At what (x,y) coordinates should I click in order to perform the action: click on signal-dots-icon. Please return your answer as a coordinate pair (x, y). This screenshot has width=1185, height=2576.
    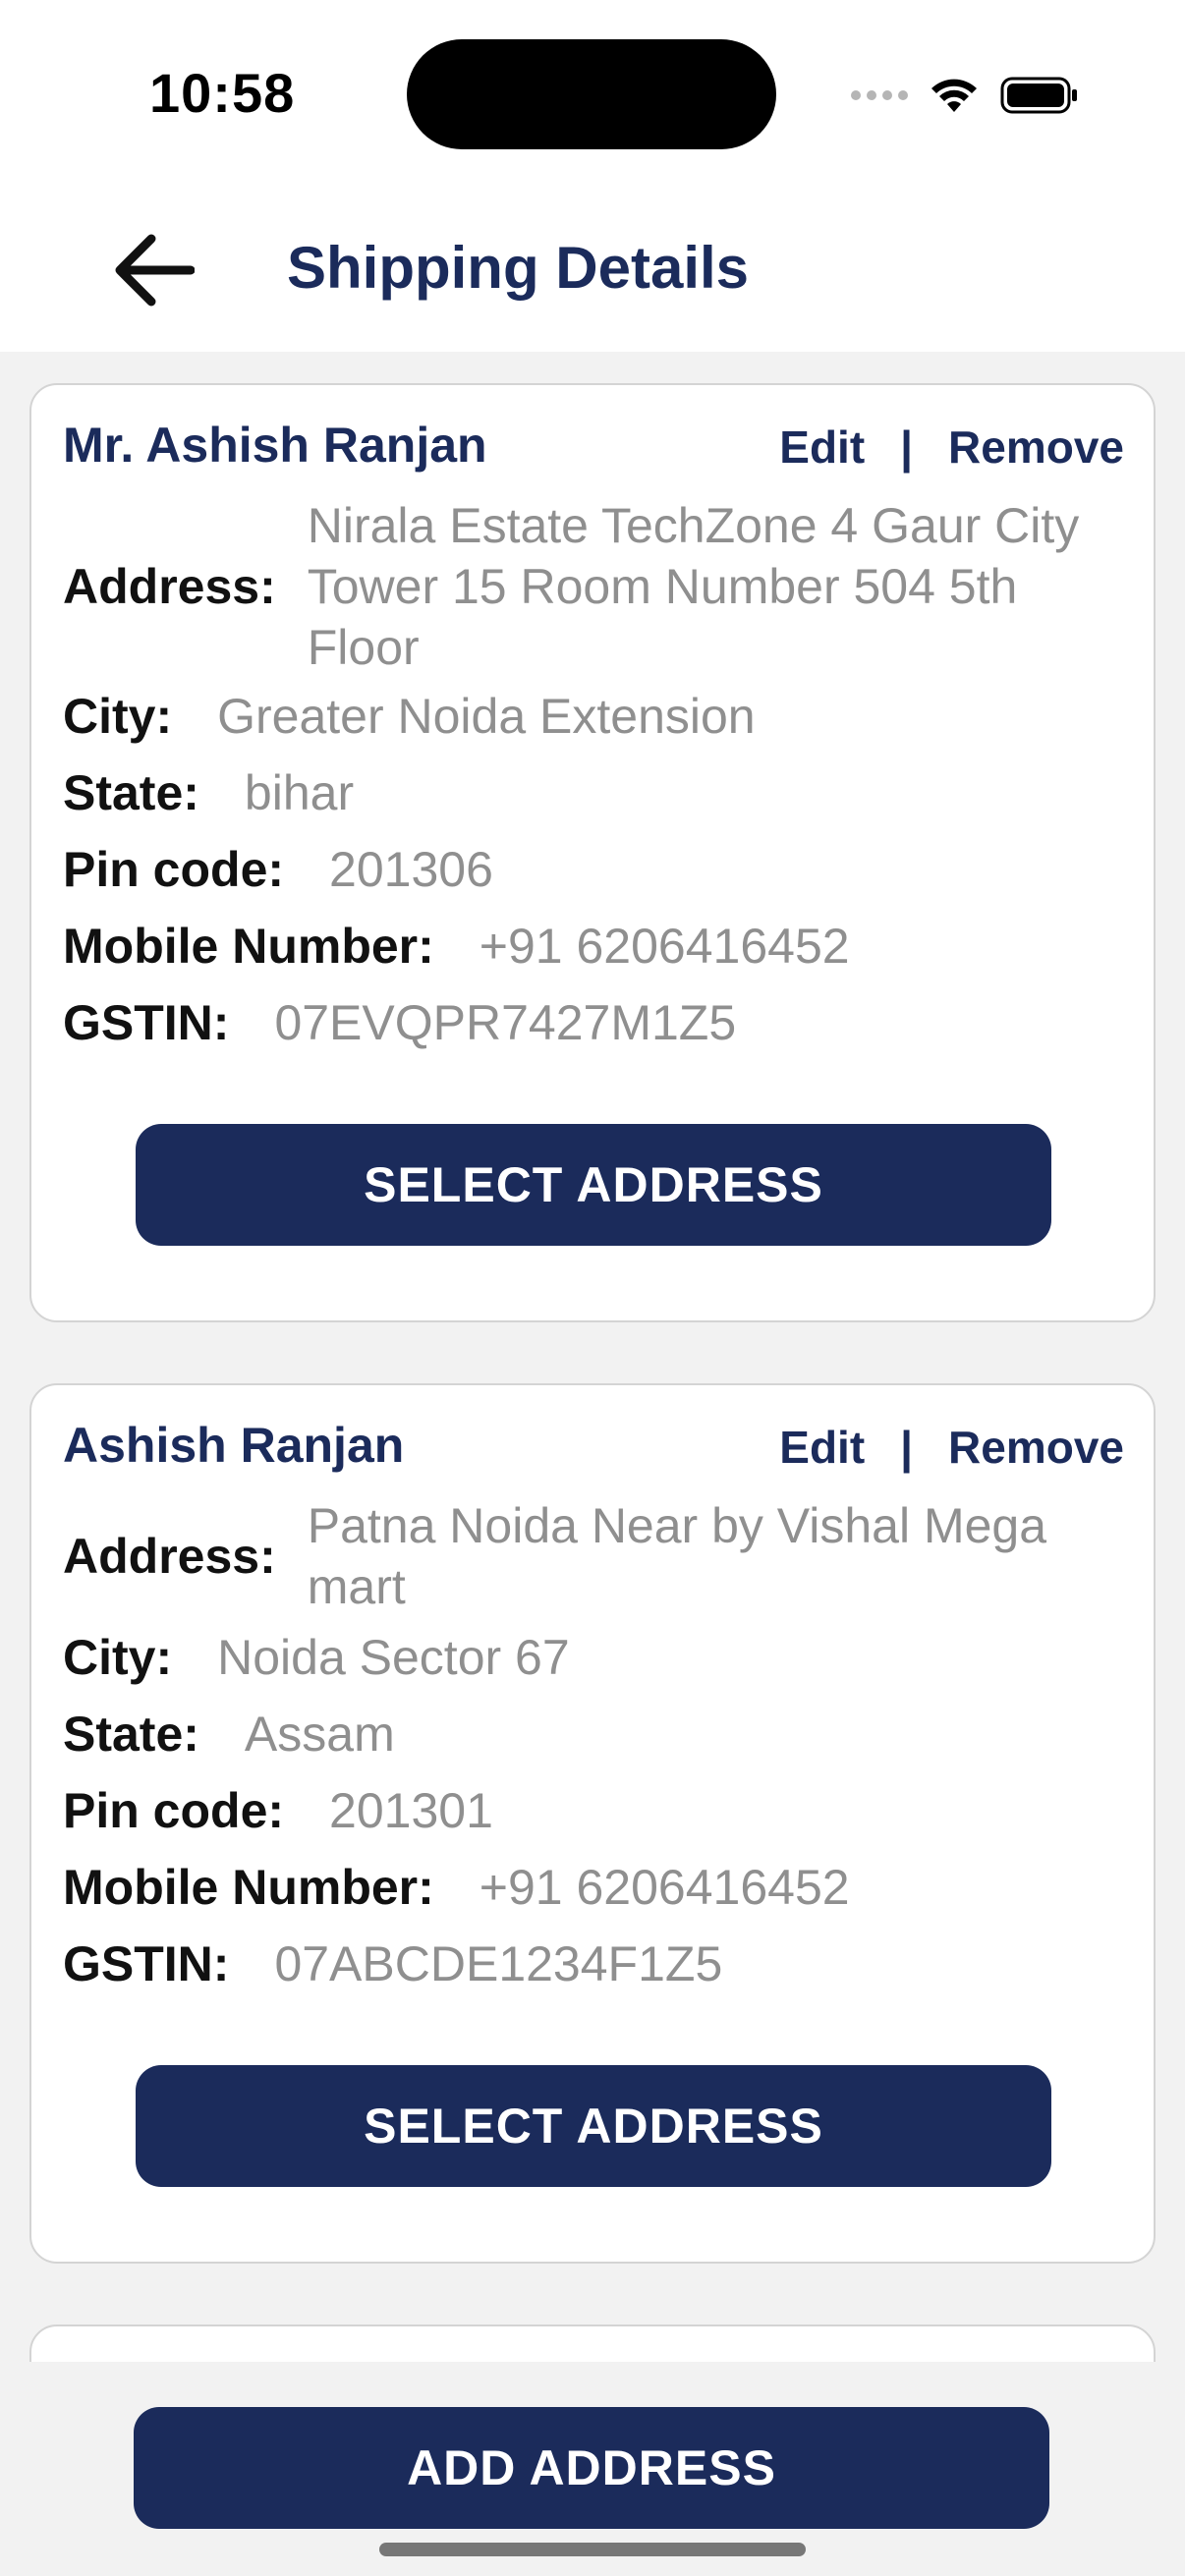
    Looking at the image, I should click on (880, 95).